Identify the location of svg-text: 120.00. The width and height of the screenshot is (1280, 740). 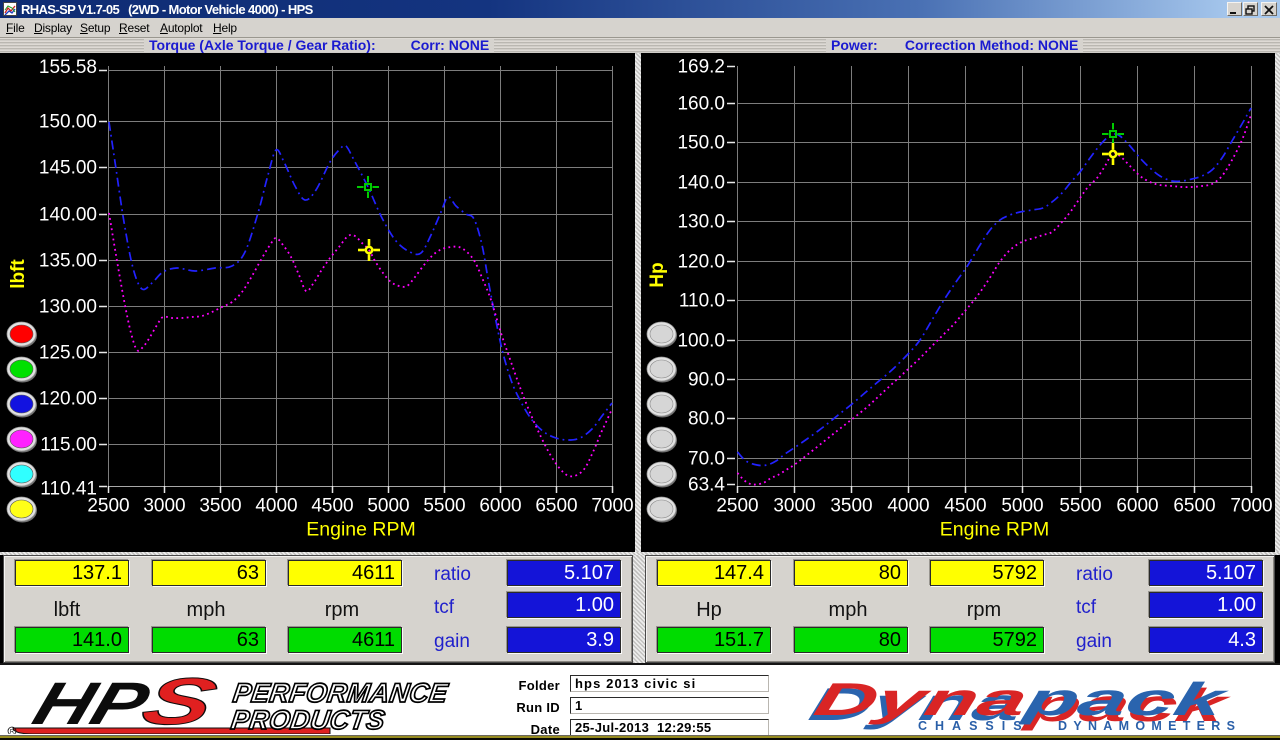
(68, 399).